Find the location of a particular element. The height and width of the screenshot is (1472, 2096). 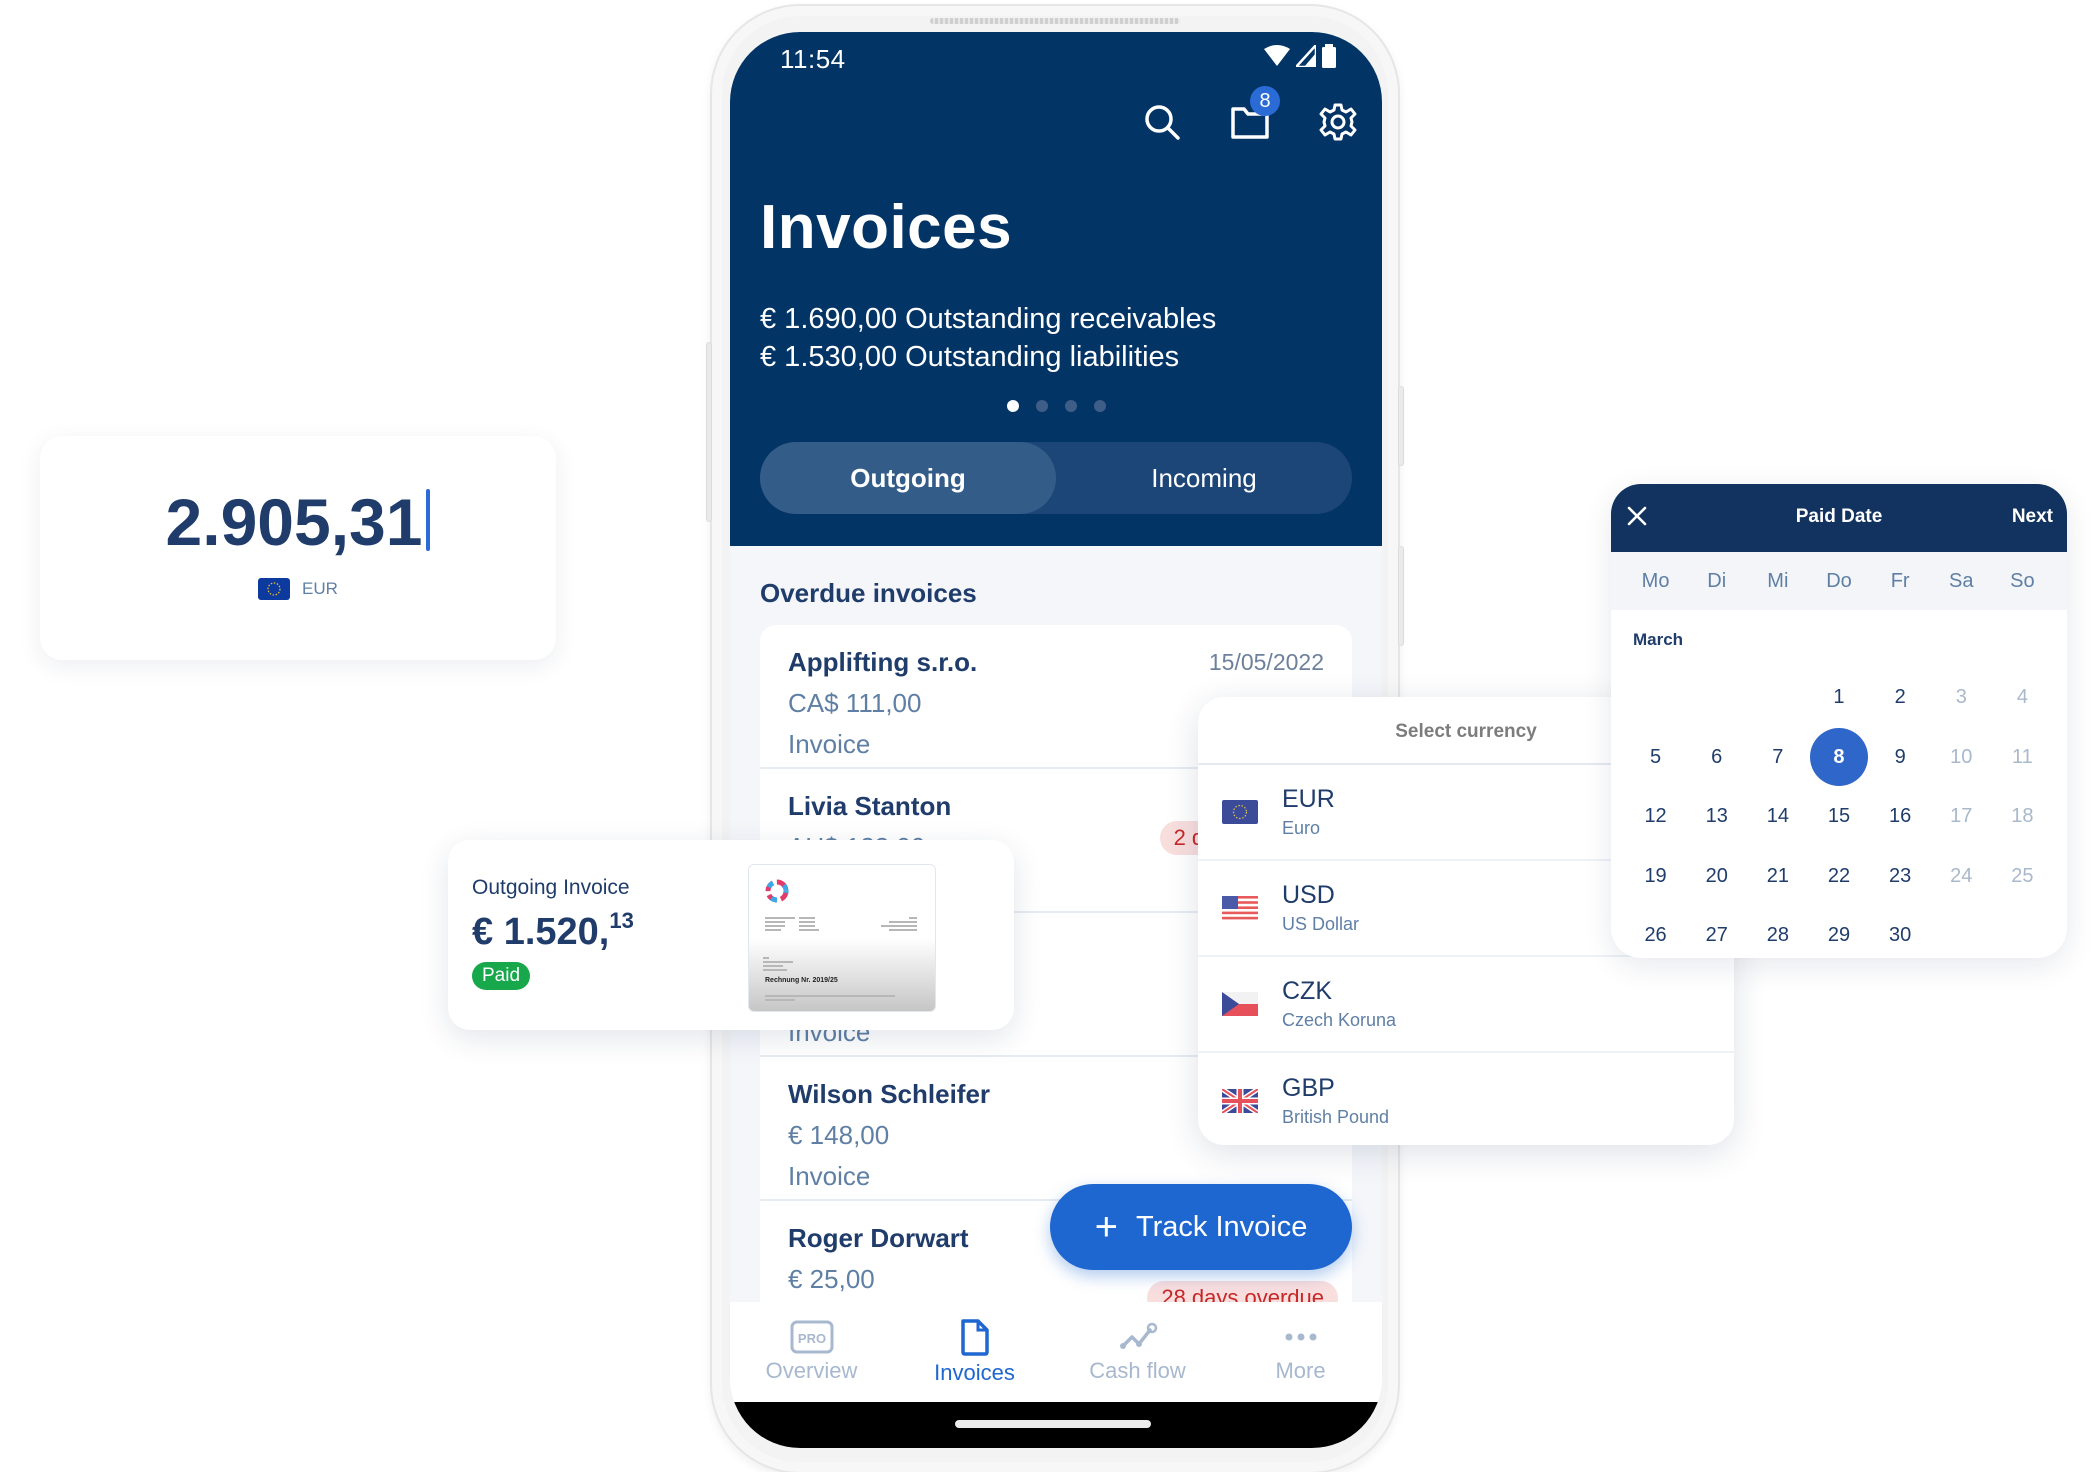

calendar-day: 25 is located at coordinates (2022, 877).